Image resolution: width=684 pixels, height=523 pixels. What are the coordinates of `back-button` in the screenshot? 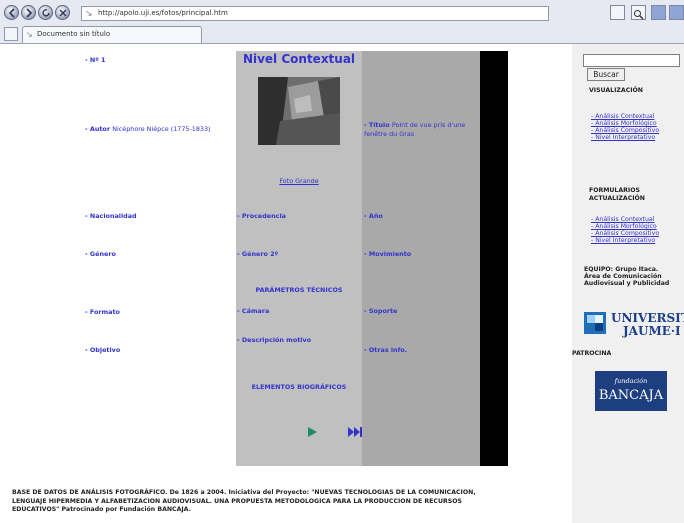 It's located at (11, 12).